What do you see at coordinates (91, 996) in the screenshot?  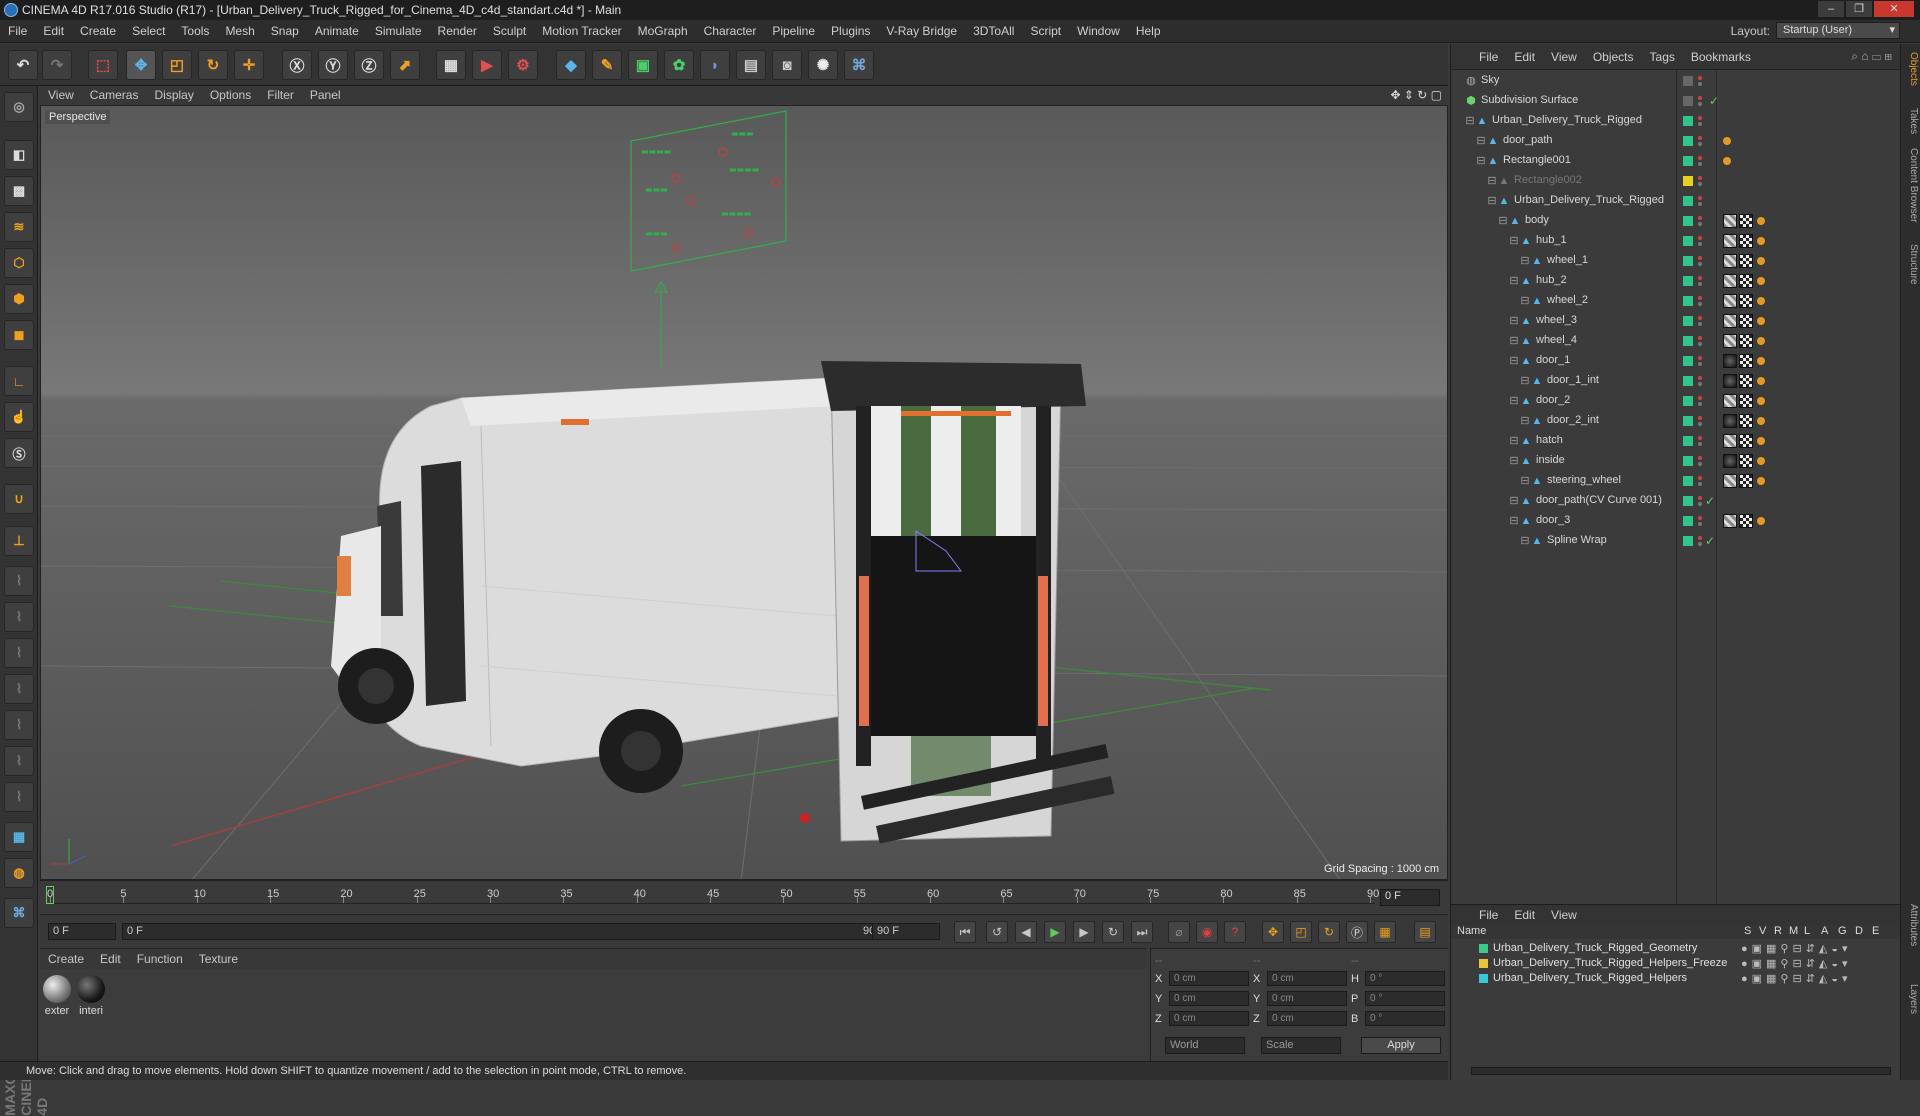 I see `material-interi: interi` at bounding box center [91, 996].